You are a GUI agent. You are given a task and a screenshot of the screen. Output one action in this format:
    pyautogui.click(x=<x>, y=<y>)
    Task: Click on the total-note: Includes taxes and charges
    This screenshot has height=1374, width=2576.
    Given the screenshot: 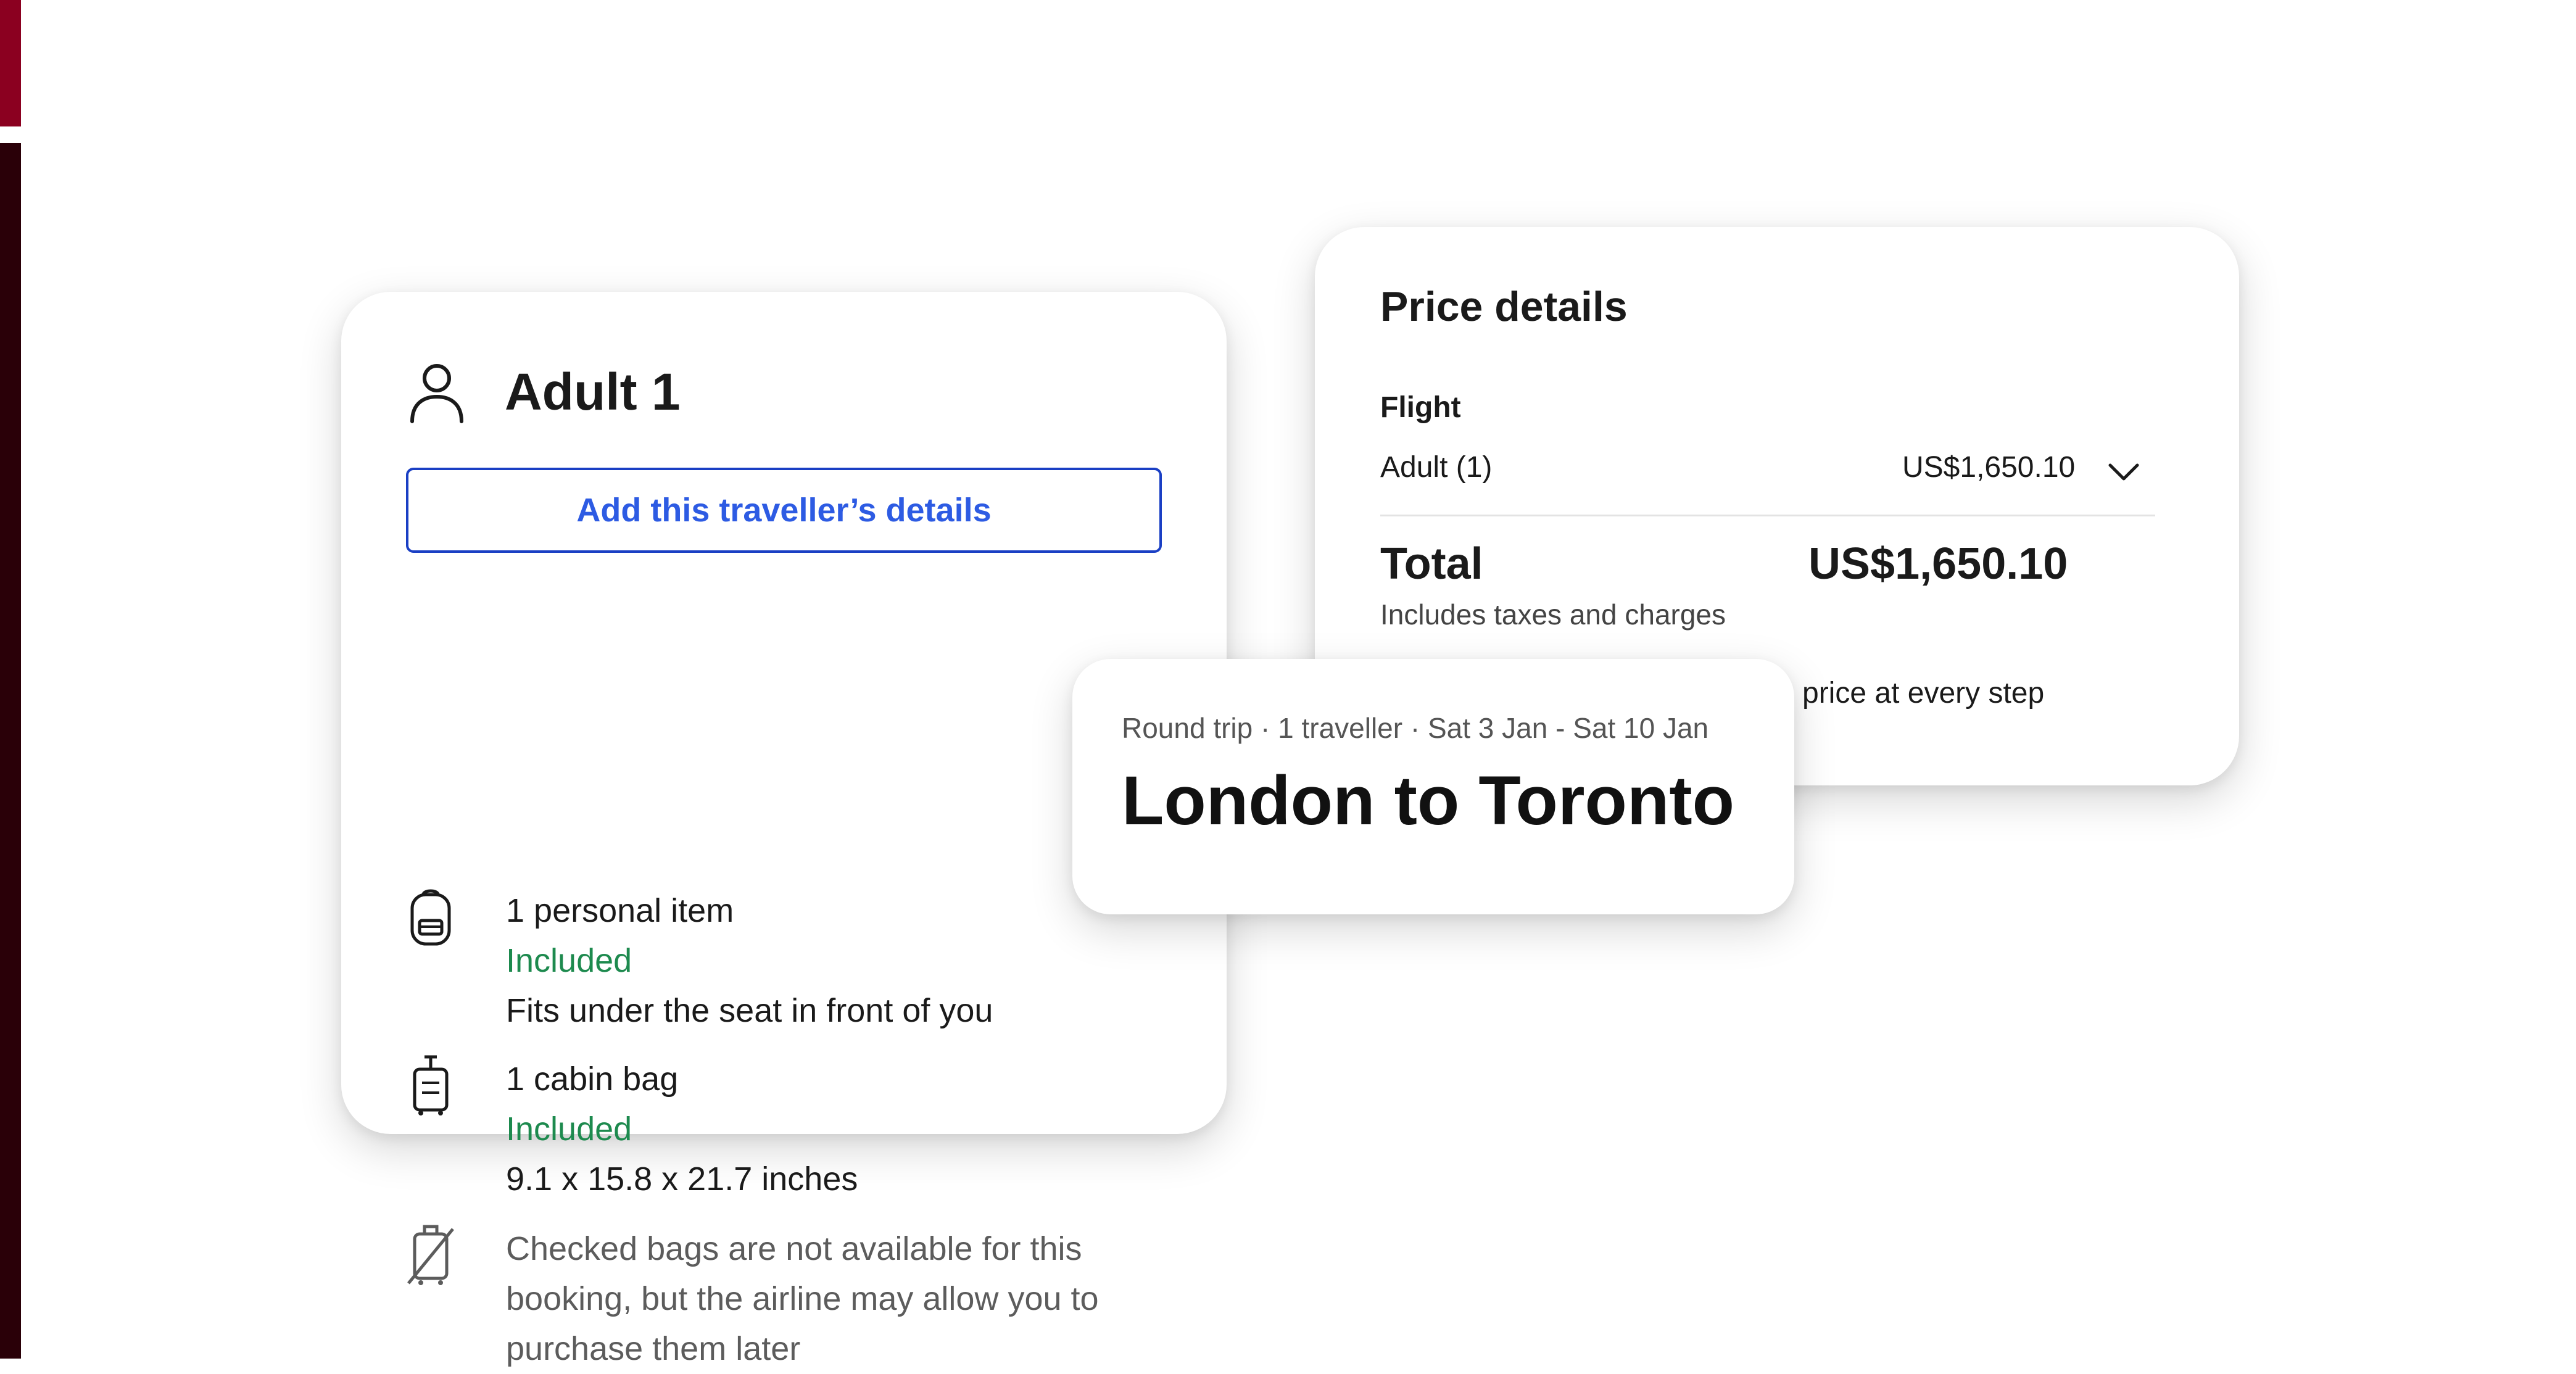 What is the action you would take?
    pyautogui.click(x=1553, y=614)
    